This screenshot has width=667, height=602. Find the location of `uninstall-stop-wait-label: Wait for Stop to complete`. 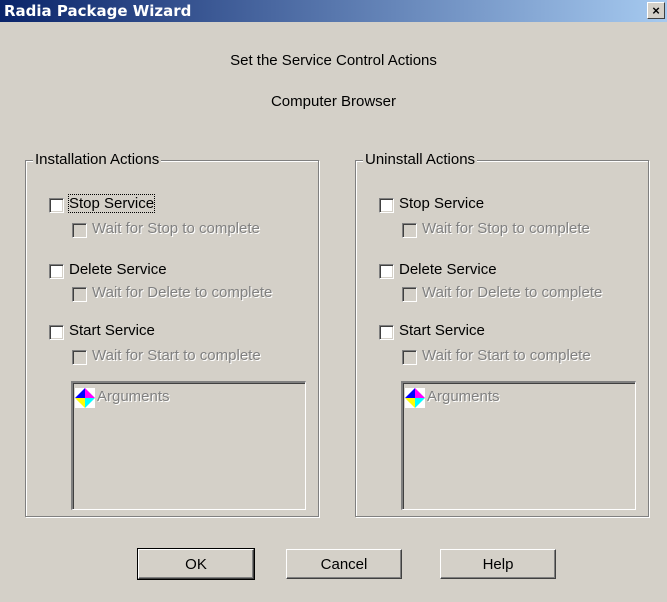

uninstall-stop-wait-label: Wait for Stop to complete is located at coordinates (506, 228).